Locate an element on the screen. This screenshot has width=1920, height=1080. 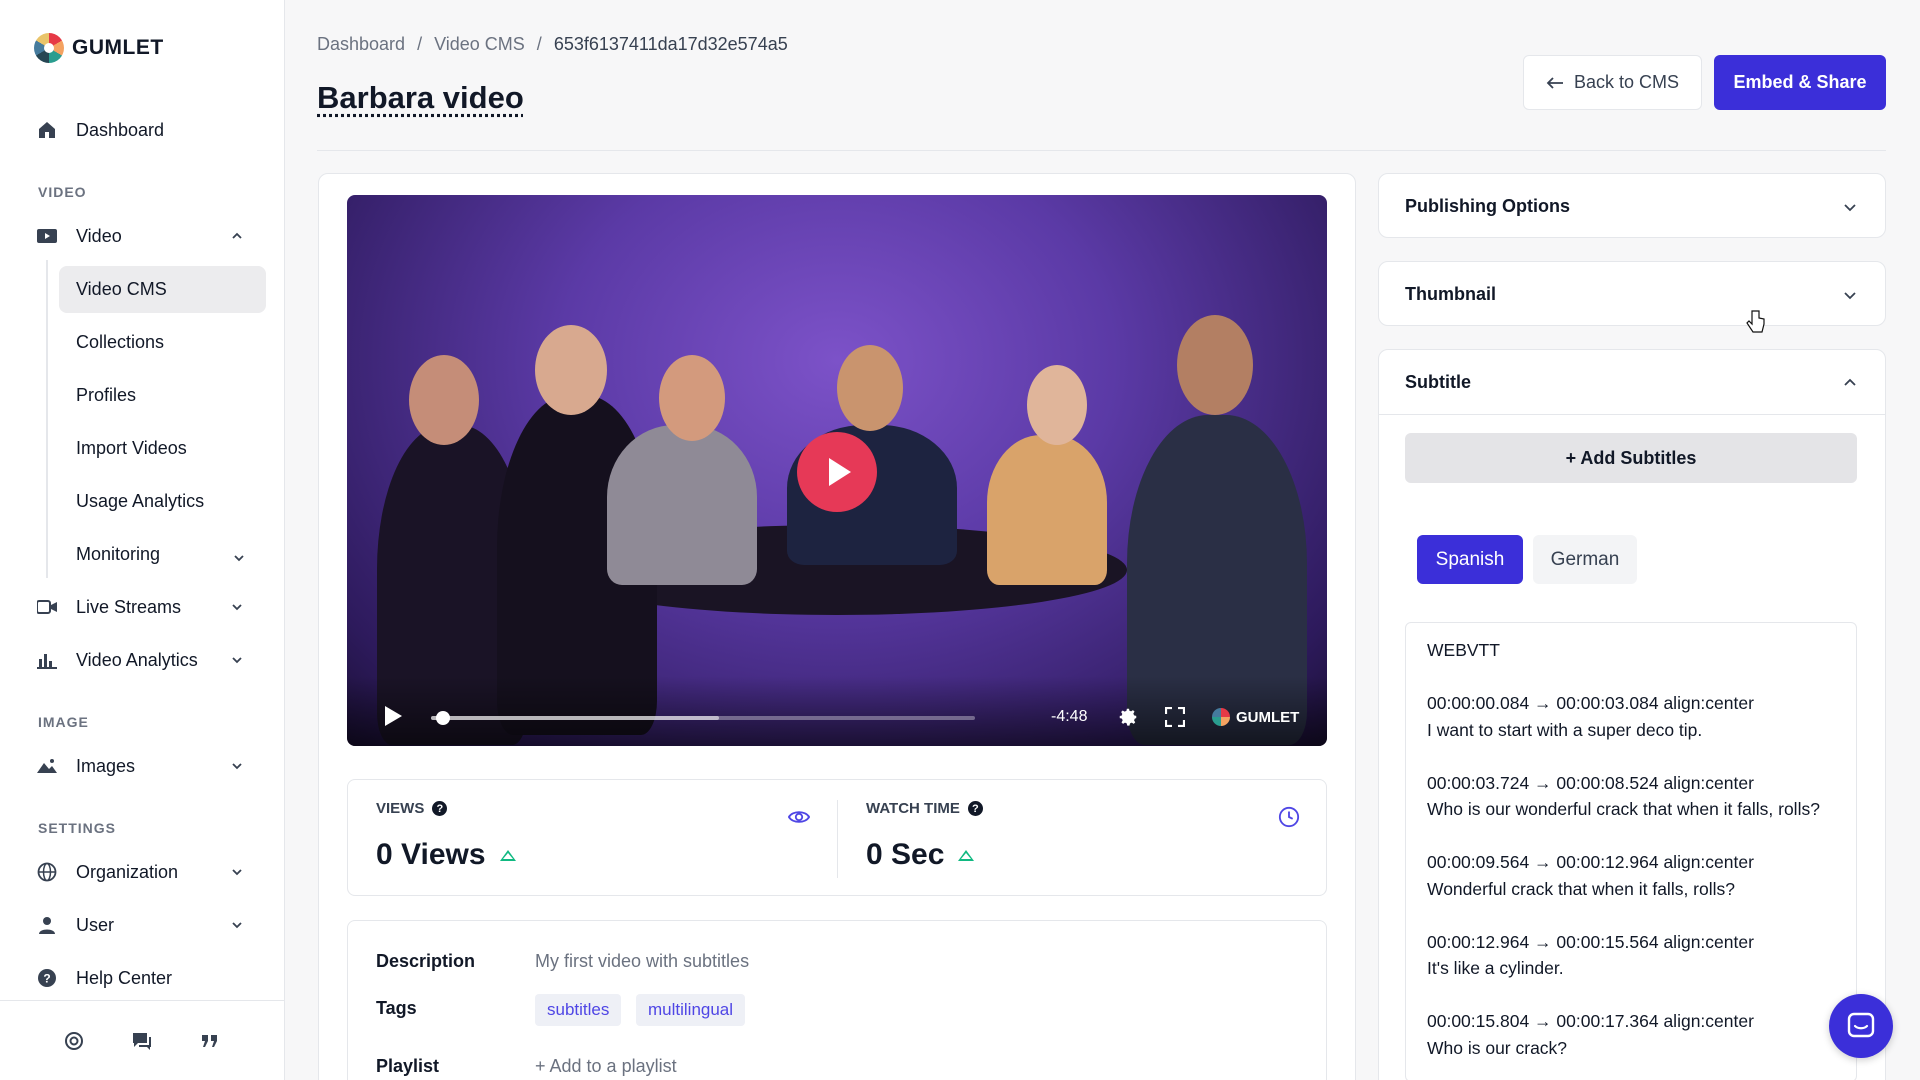
watch-time-stat: WATCH TIME ? 0 Sec is located at coordinates (1083, 838).